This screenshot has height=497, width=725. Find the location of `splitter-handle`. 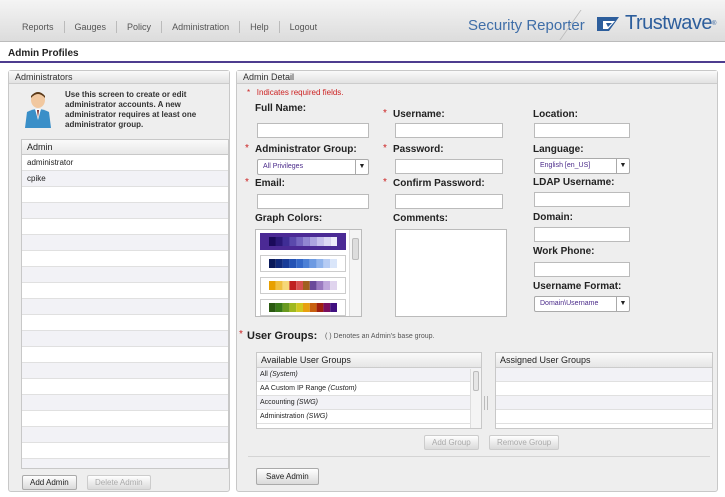

splitter-handle is located at coordinates (486, 403).